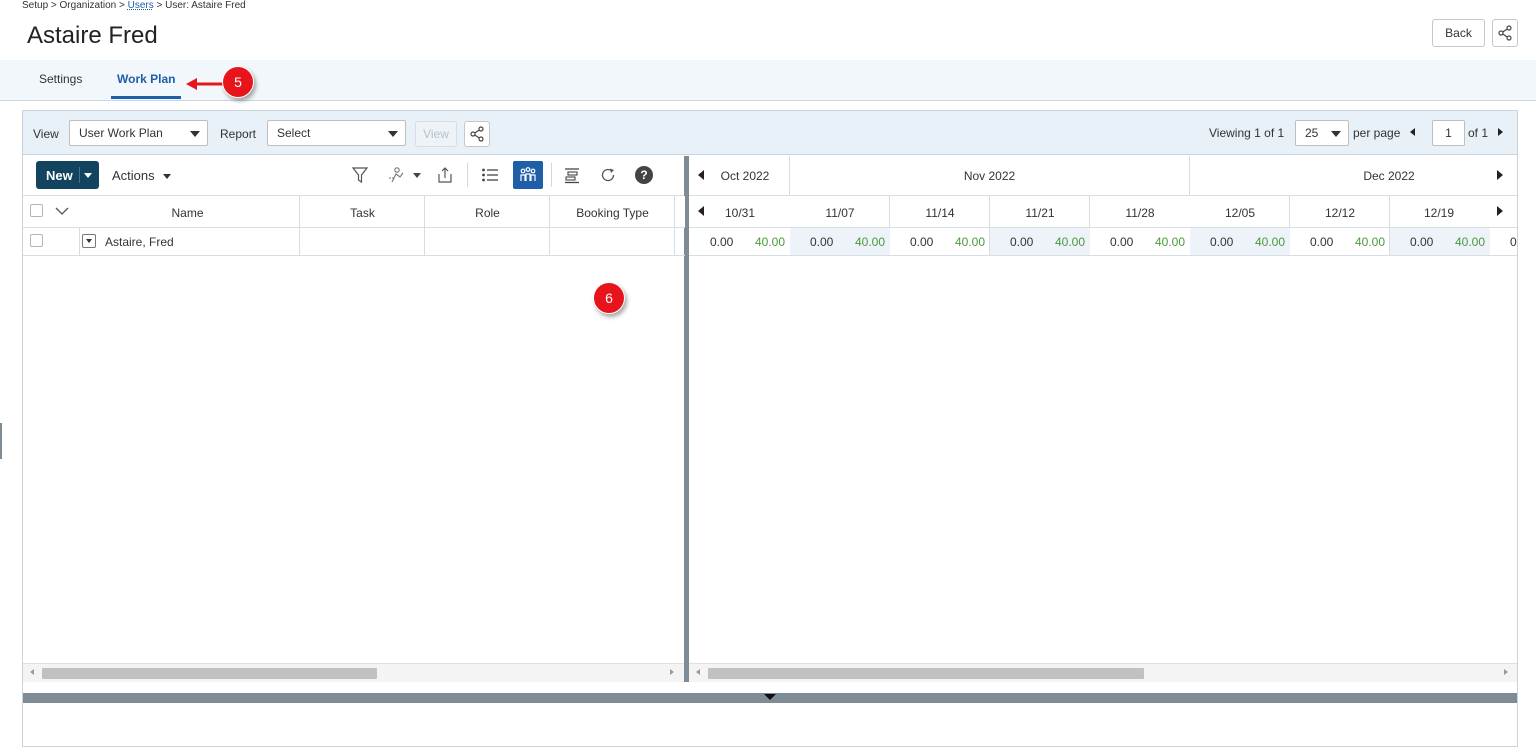  I want to click on share-button, so click(1505, 33).